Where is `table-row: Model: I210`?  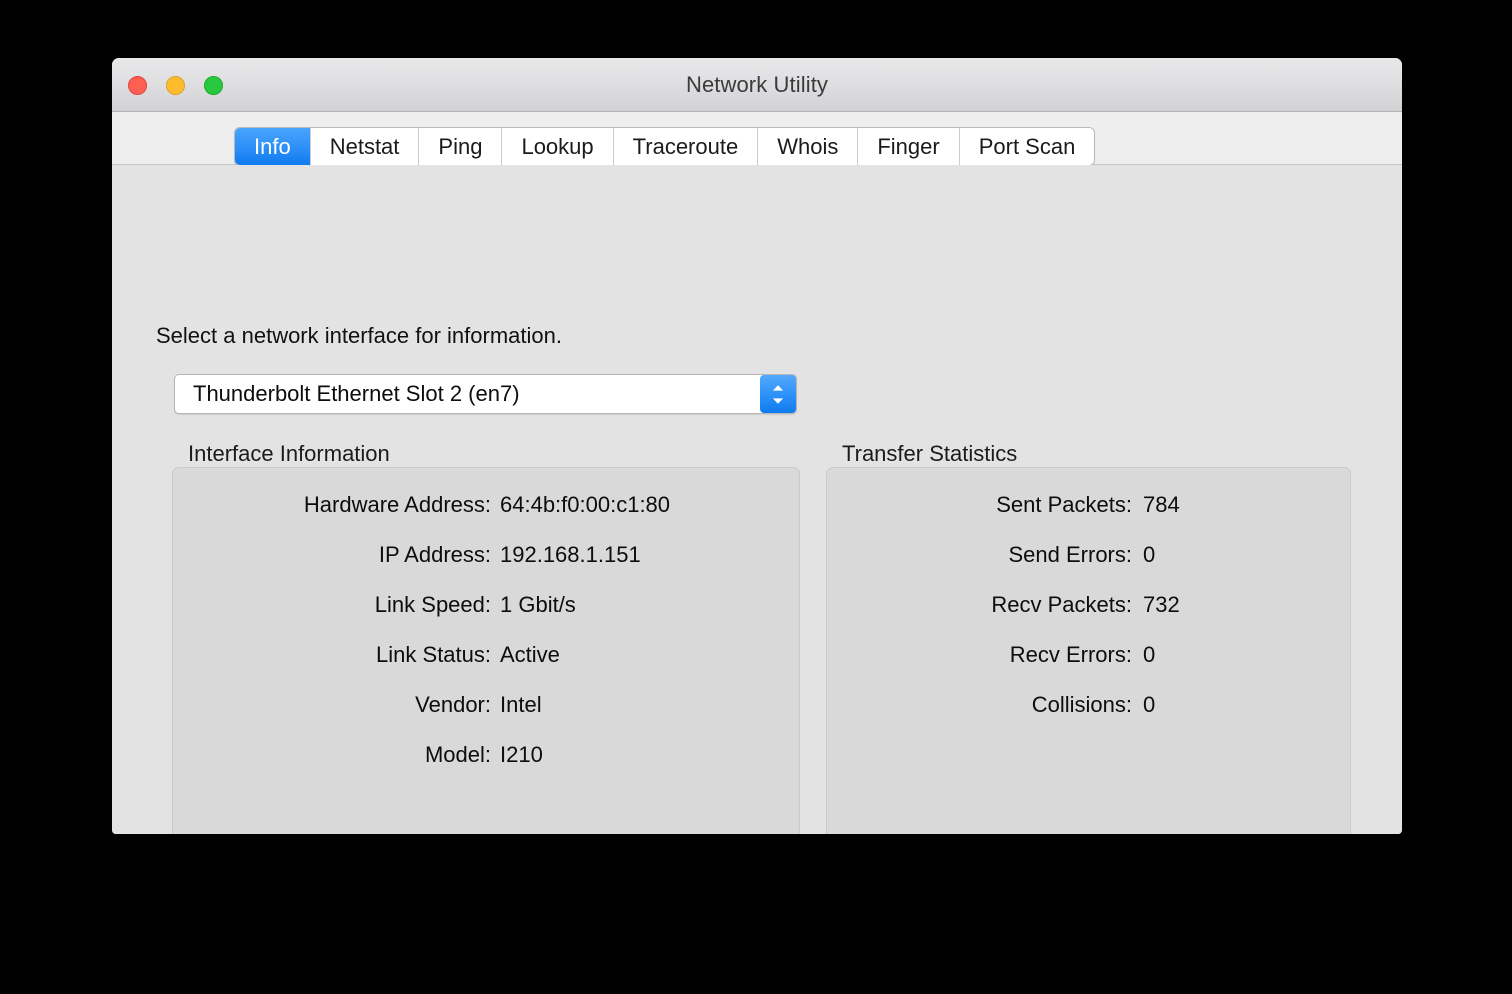 table-row: Model: I210 is located at coordinates (486, 767).